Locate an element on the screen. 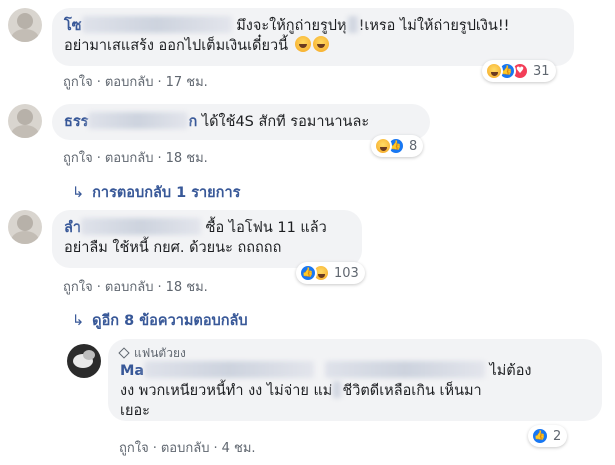 This screenshot has width=615, height=465. reaction-count: 31 is located at coordinates (541, 71).